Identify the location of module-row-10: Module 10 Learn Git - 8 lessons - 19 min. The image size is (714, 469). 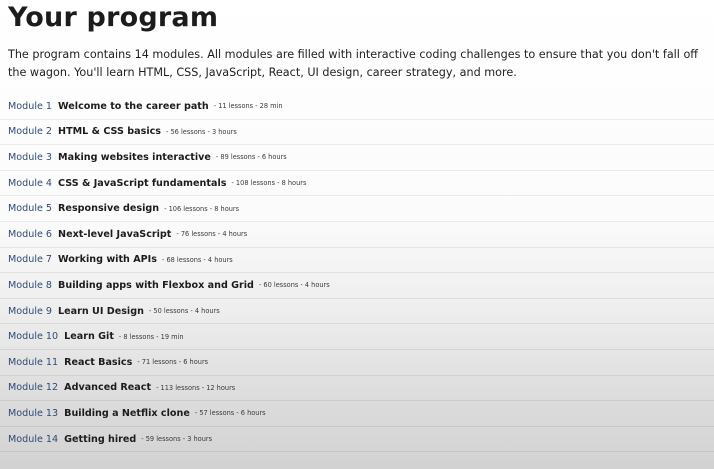
(357, 337).